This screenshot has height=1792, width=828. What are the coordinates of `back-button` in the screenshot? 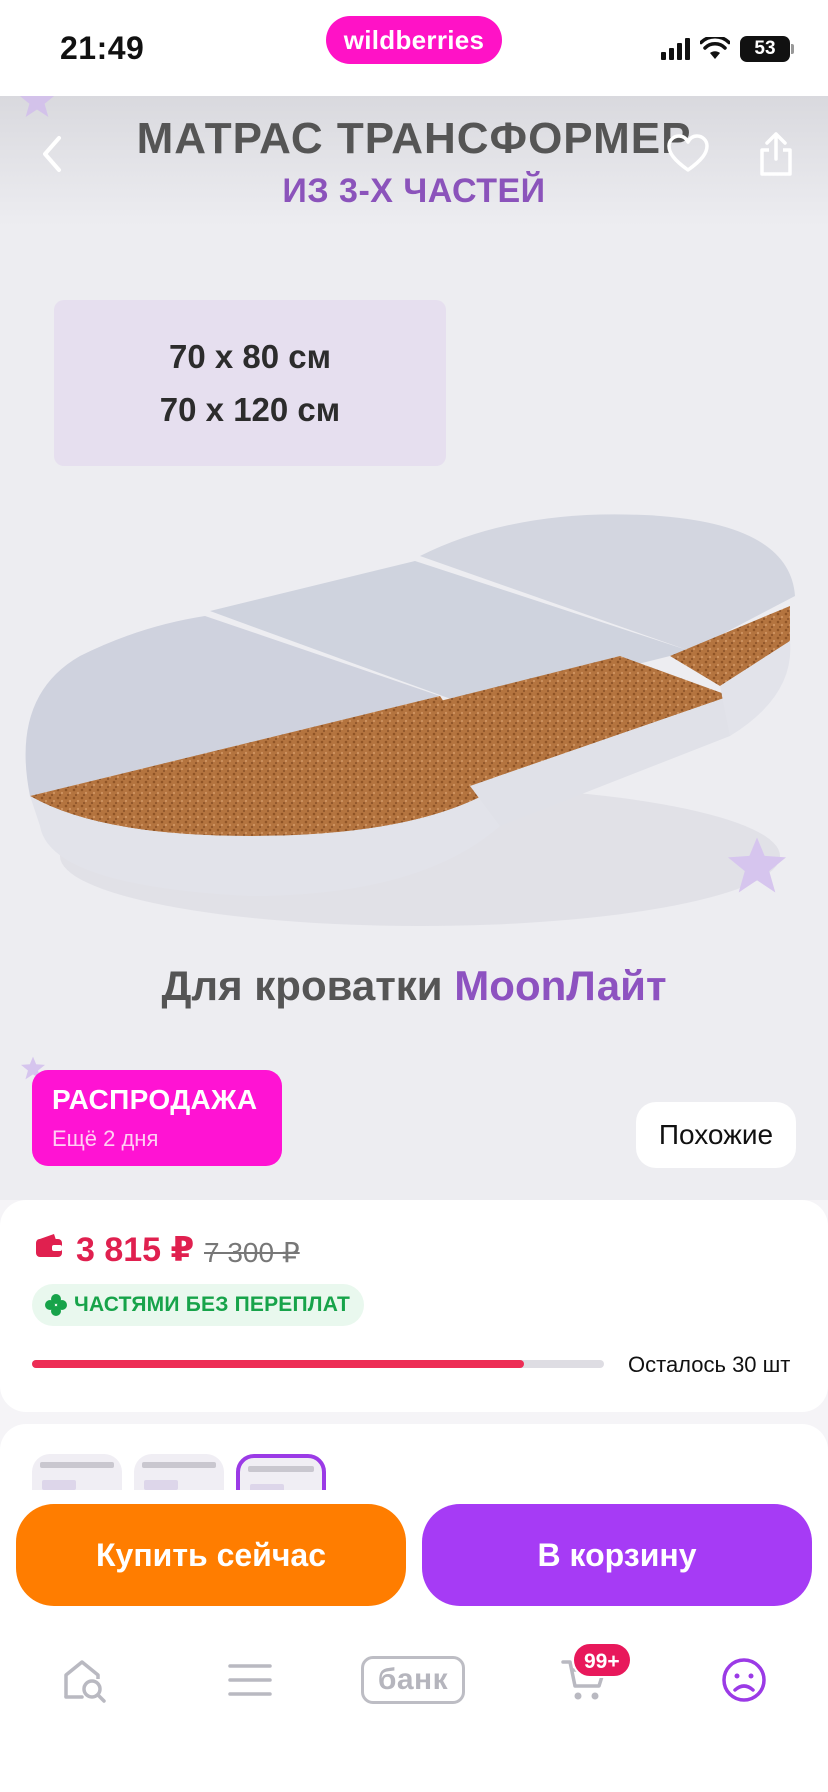 It's located at (52, 154).